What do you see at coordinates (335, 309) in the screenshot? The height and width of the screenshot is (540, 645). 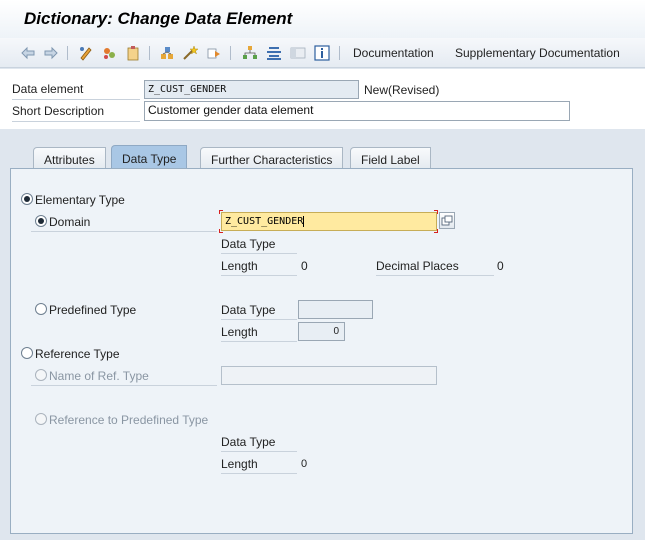 I see `predefined-data-type-input` at bounding box center [335, 309].